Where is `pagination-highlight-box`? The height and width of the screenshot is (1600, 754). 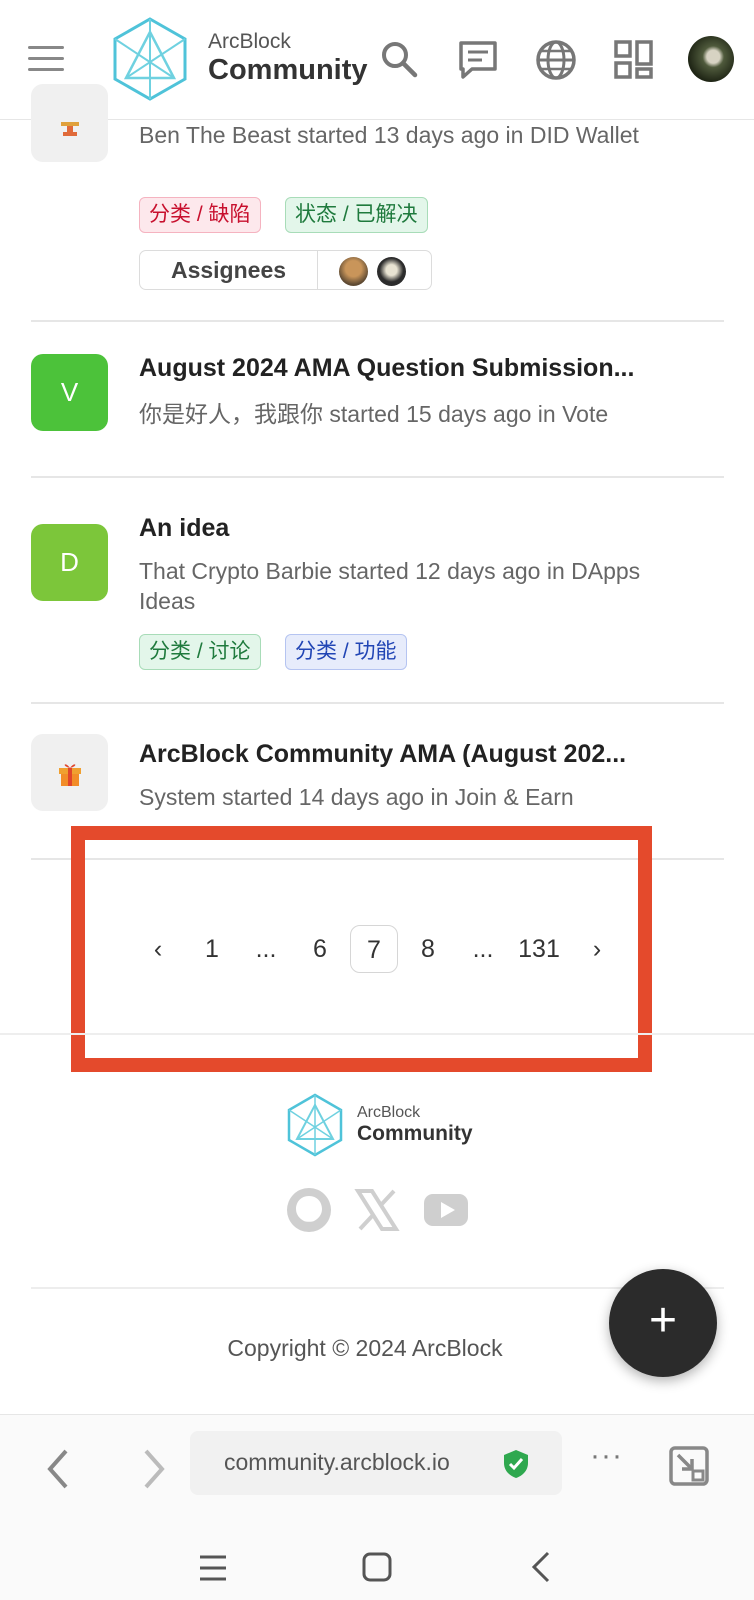 pagination-highlight-box is located at coordinates (361, 949).